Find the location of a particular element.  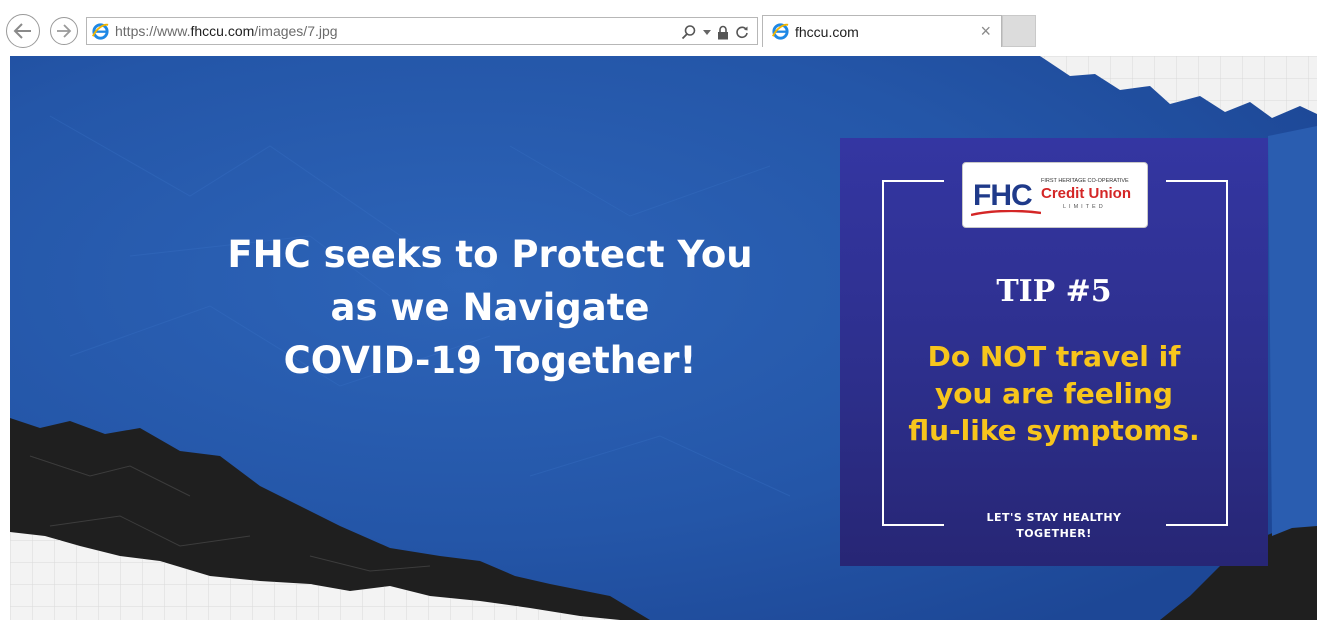

dropdown-icon is located at coordinates (707, 32).